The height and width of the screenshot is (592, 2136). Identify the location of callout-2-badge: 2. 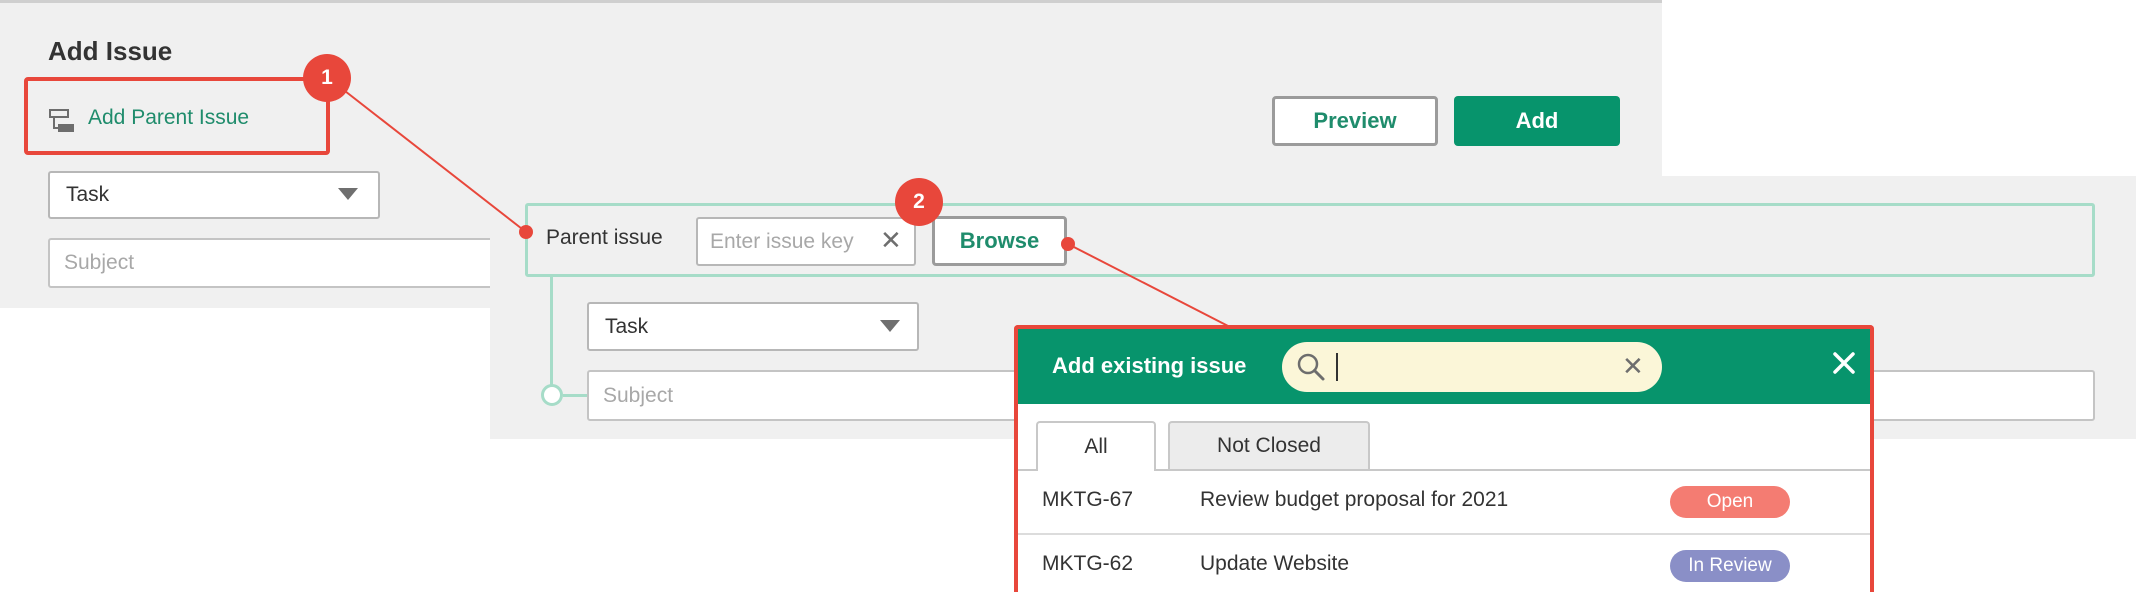
(919, 202).